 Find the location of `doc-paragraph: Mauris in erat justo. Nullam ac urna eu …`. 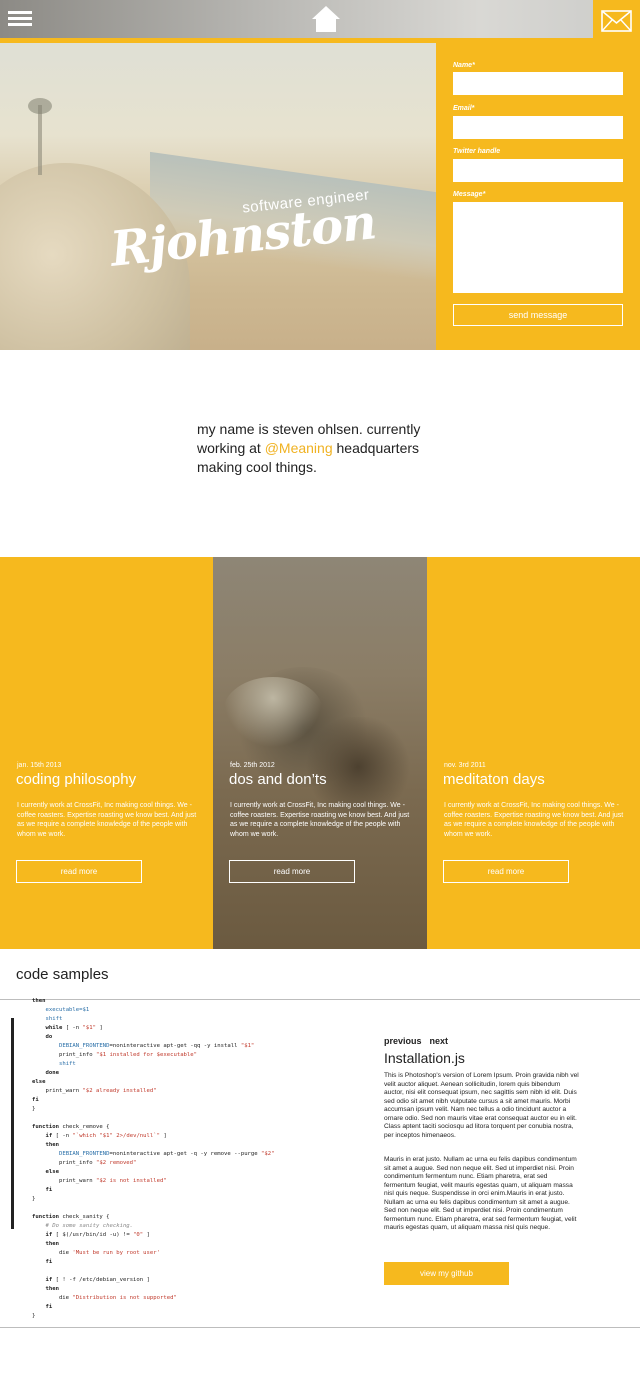

doc-paragraph: Mauris in erat justo. Nullam ac urna eu … is located at coordinates (480, 1193).